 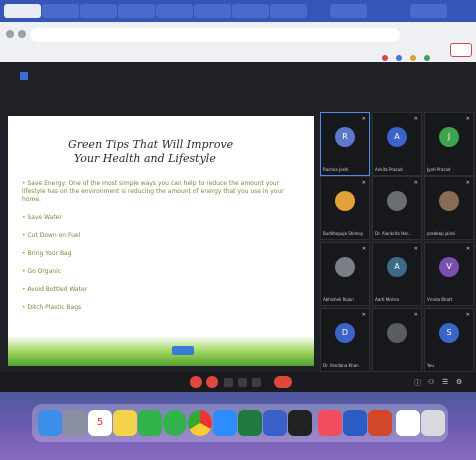 I want to click on chat-icon: ☰, so click(x=445, y=382).